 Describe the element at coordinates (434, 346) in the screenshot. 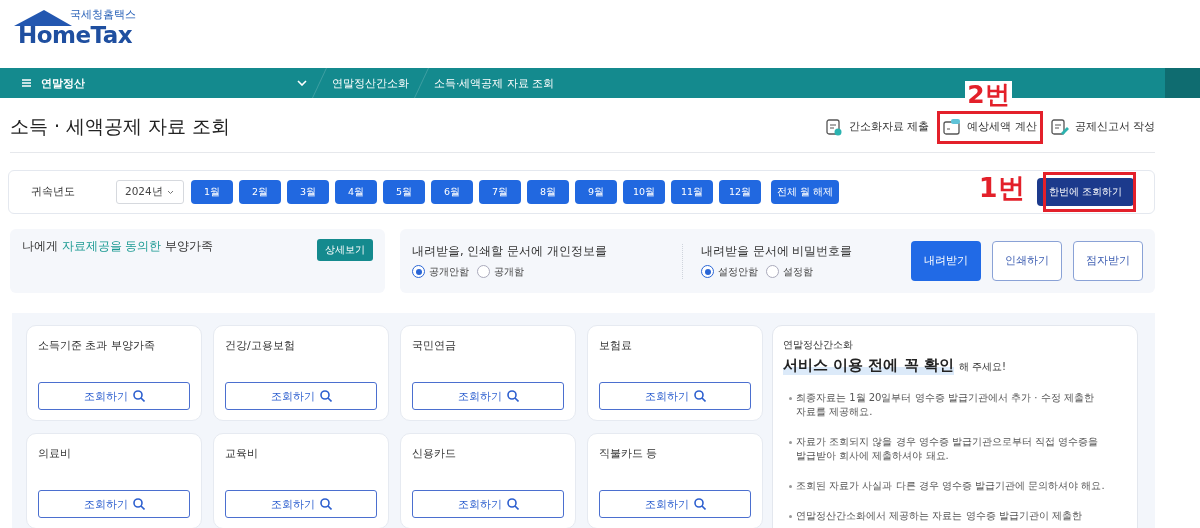

I see `category-title: 국민연금` at that location.